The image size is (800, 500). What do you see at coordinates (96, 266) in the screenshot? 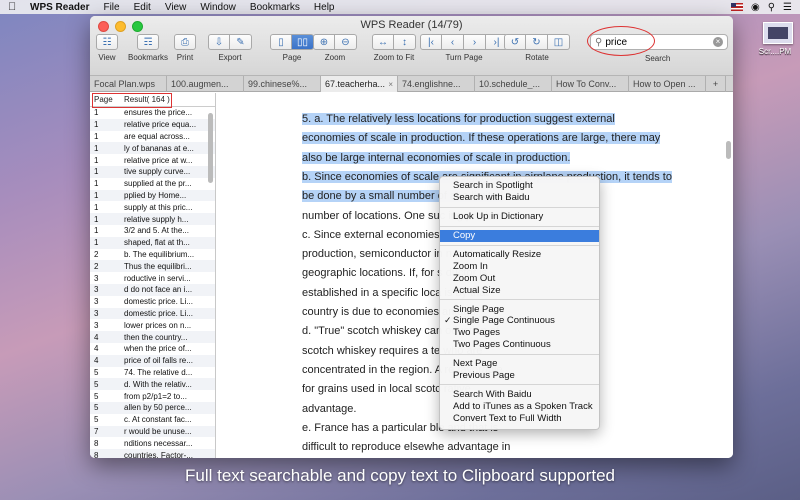
I see `result-page-number: 2` at bounding box center [96, 266].